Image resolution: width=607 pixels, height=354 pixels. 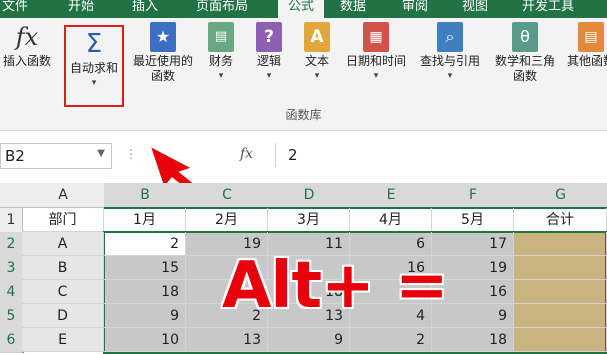 What do you see at coordinates (560, 316) in the screenshot?
I see `cell-g5` at bounding box center [560, 316].